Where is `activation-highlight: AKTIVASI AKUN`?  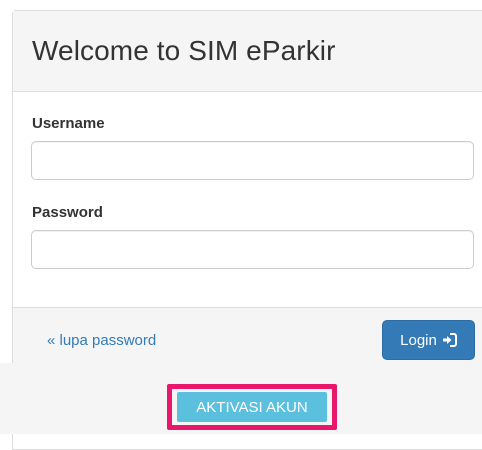 activation-highlight: AKTIVASI AKUN is located at coordinates (252, 407).